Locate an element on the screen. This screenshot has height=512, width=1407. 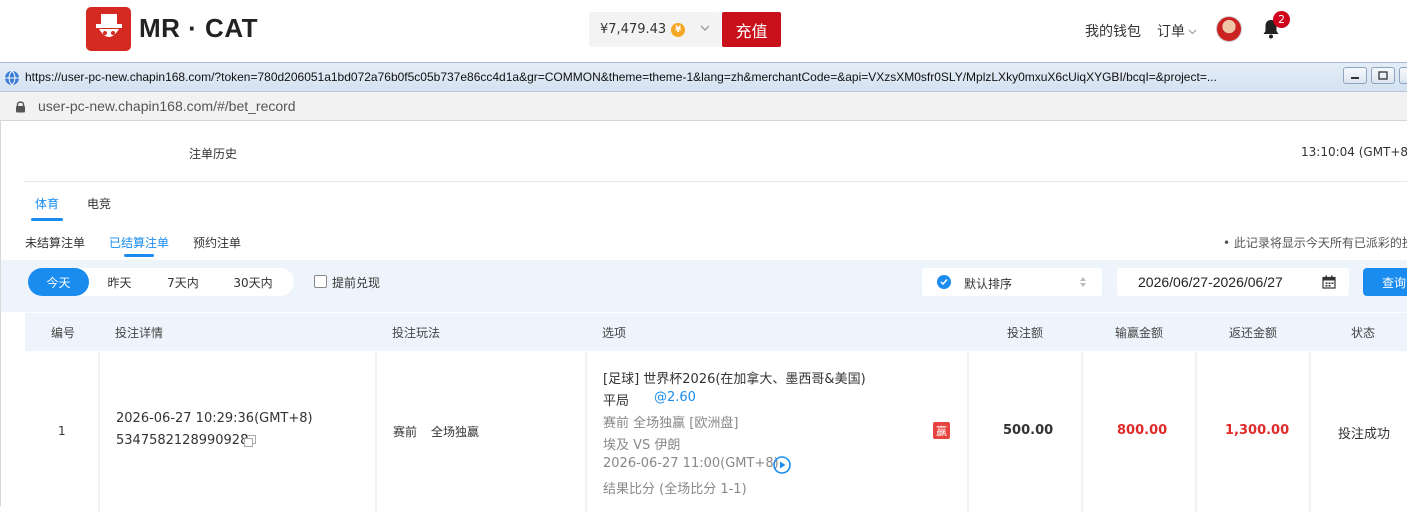
minimize-icon is located at coordinates (1355, 77).